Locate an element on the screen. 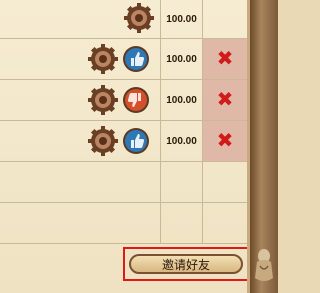 Image resolution: width=320 pixels, height=293 pixels. invite-button-highlight: 邀请好友 is located at coordinates (186, 264).